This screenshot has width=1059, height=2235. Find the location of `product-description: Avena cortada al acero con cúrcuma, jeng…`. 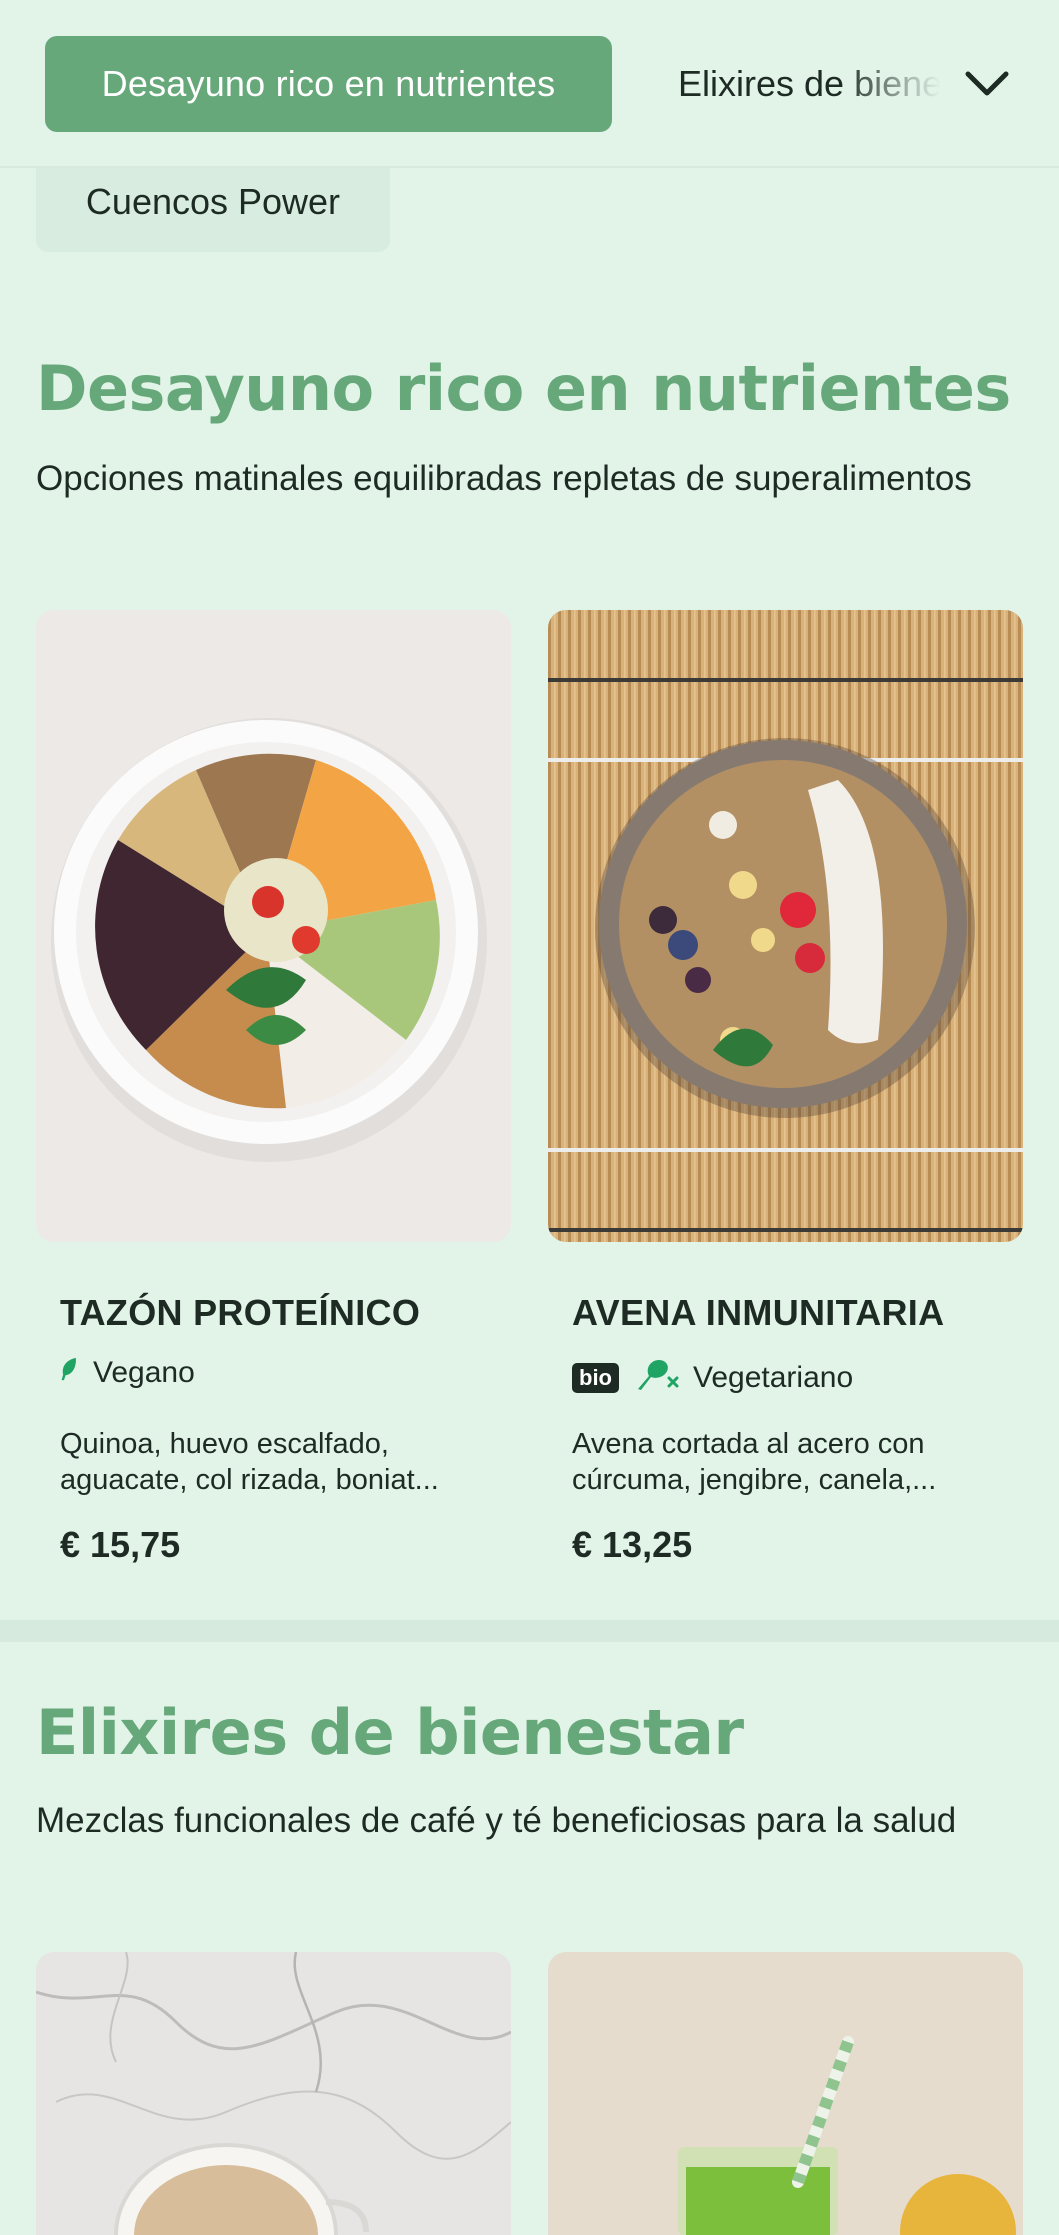

product-description: Avena cortada al acero con cúrcuma, jeng… is located at coordinates (792, 1462).